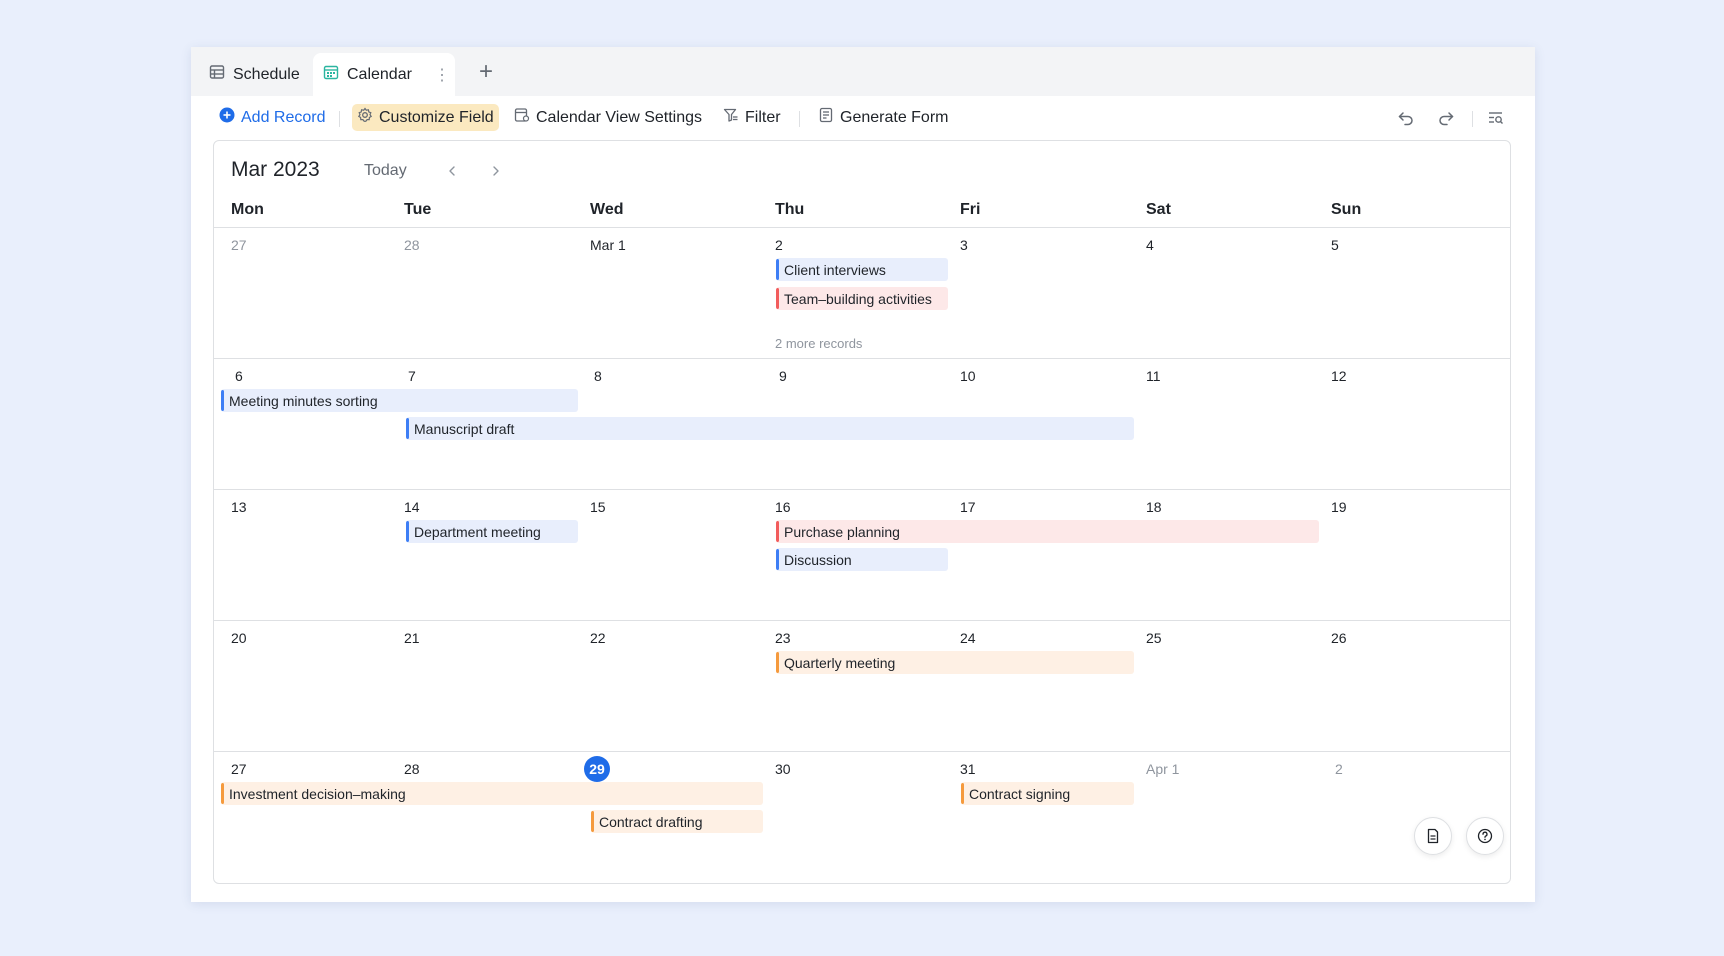 Image resolution: width=1724 pixels, height=956 pixels. Describe the element at coordinates (1339, 507) in the screenshot. I see `day-cell-date: 19` at that location.